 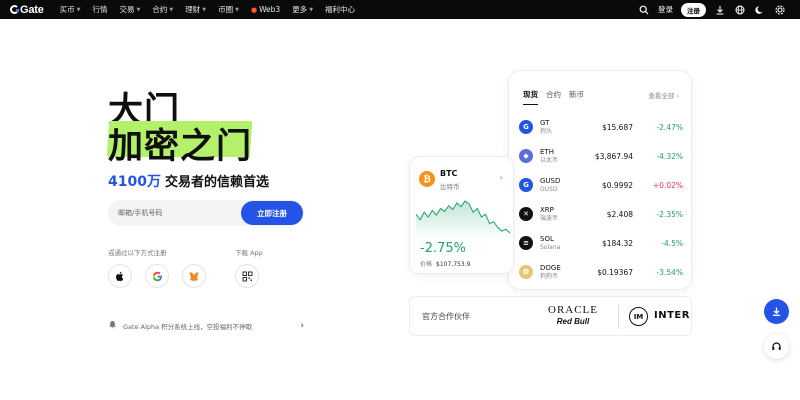 I want to click on nav-item-label: 币圈, so click(x=226, y=9).